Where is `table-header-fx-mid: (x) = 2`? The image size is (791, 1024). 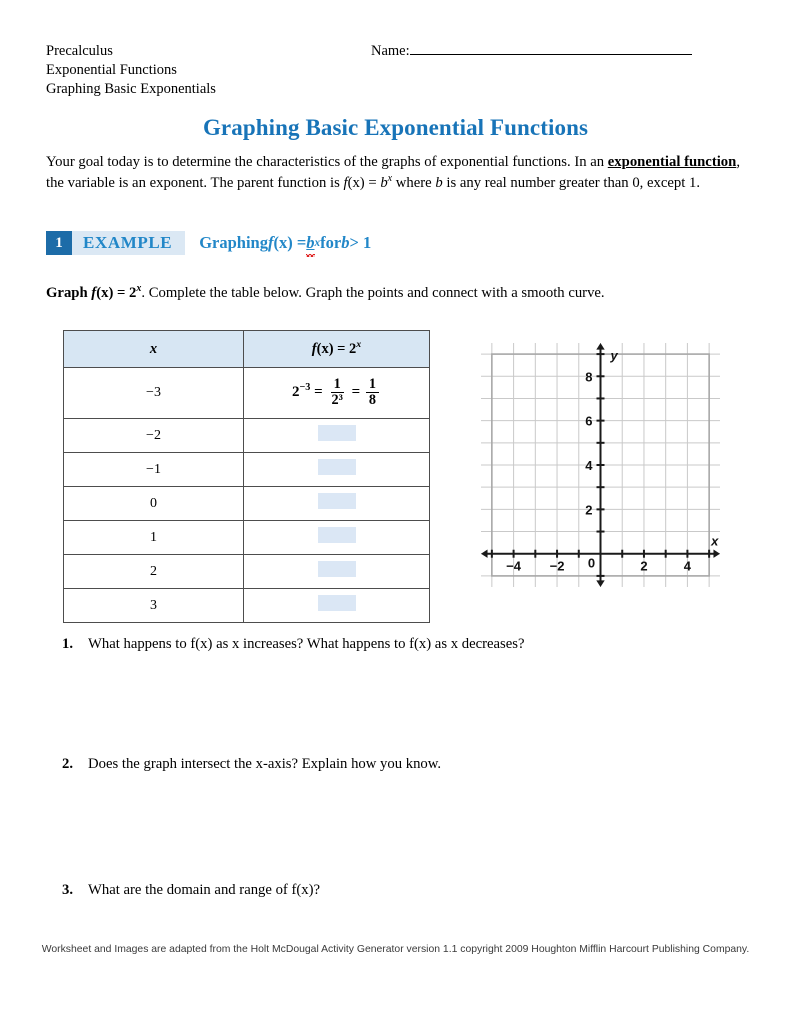 table-header-fx-mid: (x) = 2 is located at coordinates (336, 348).